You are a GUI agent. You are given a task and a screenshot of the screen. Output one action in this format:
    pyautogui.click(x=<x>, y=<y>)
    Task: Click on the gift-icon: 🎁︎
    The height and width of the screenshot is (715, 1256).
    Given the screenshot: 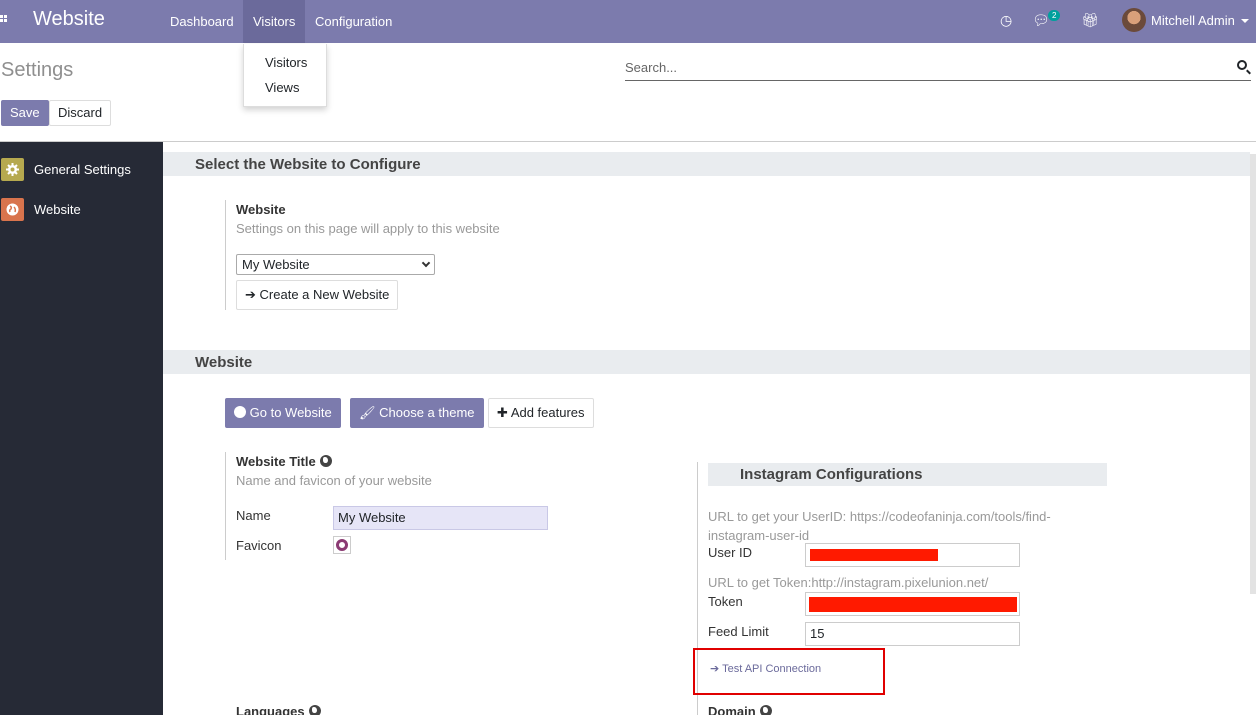 What is the action you would take?
    pyautogui.click(x=1090, y=20)
    